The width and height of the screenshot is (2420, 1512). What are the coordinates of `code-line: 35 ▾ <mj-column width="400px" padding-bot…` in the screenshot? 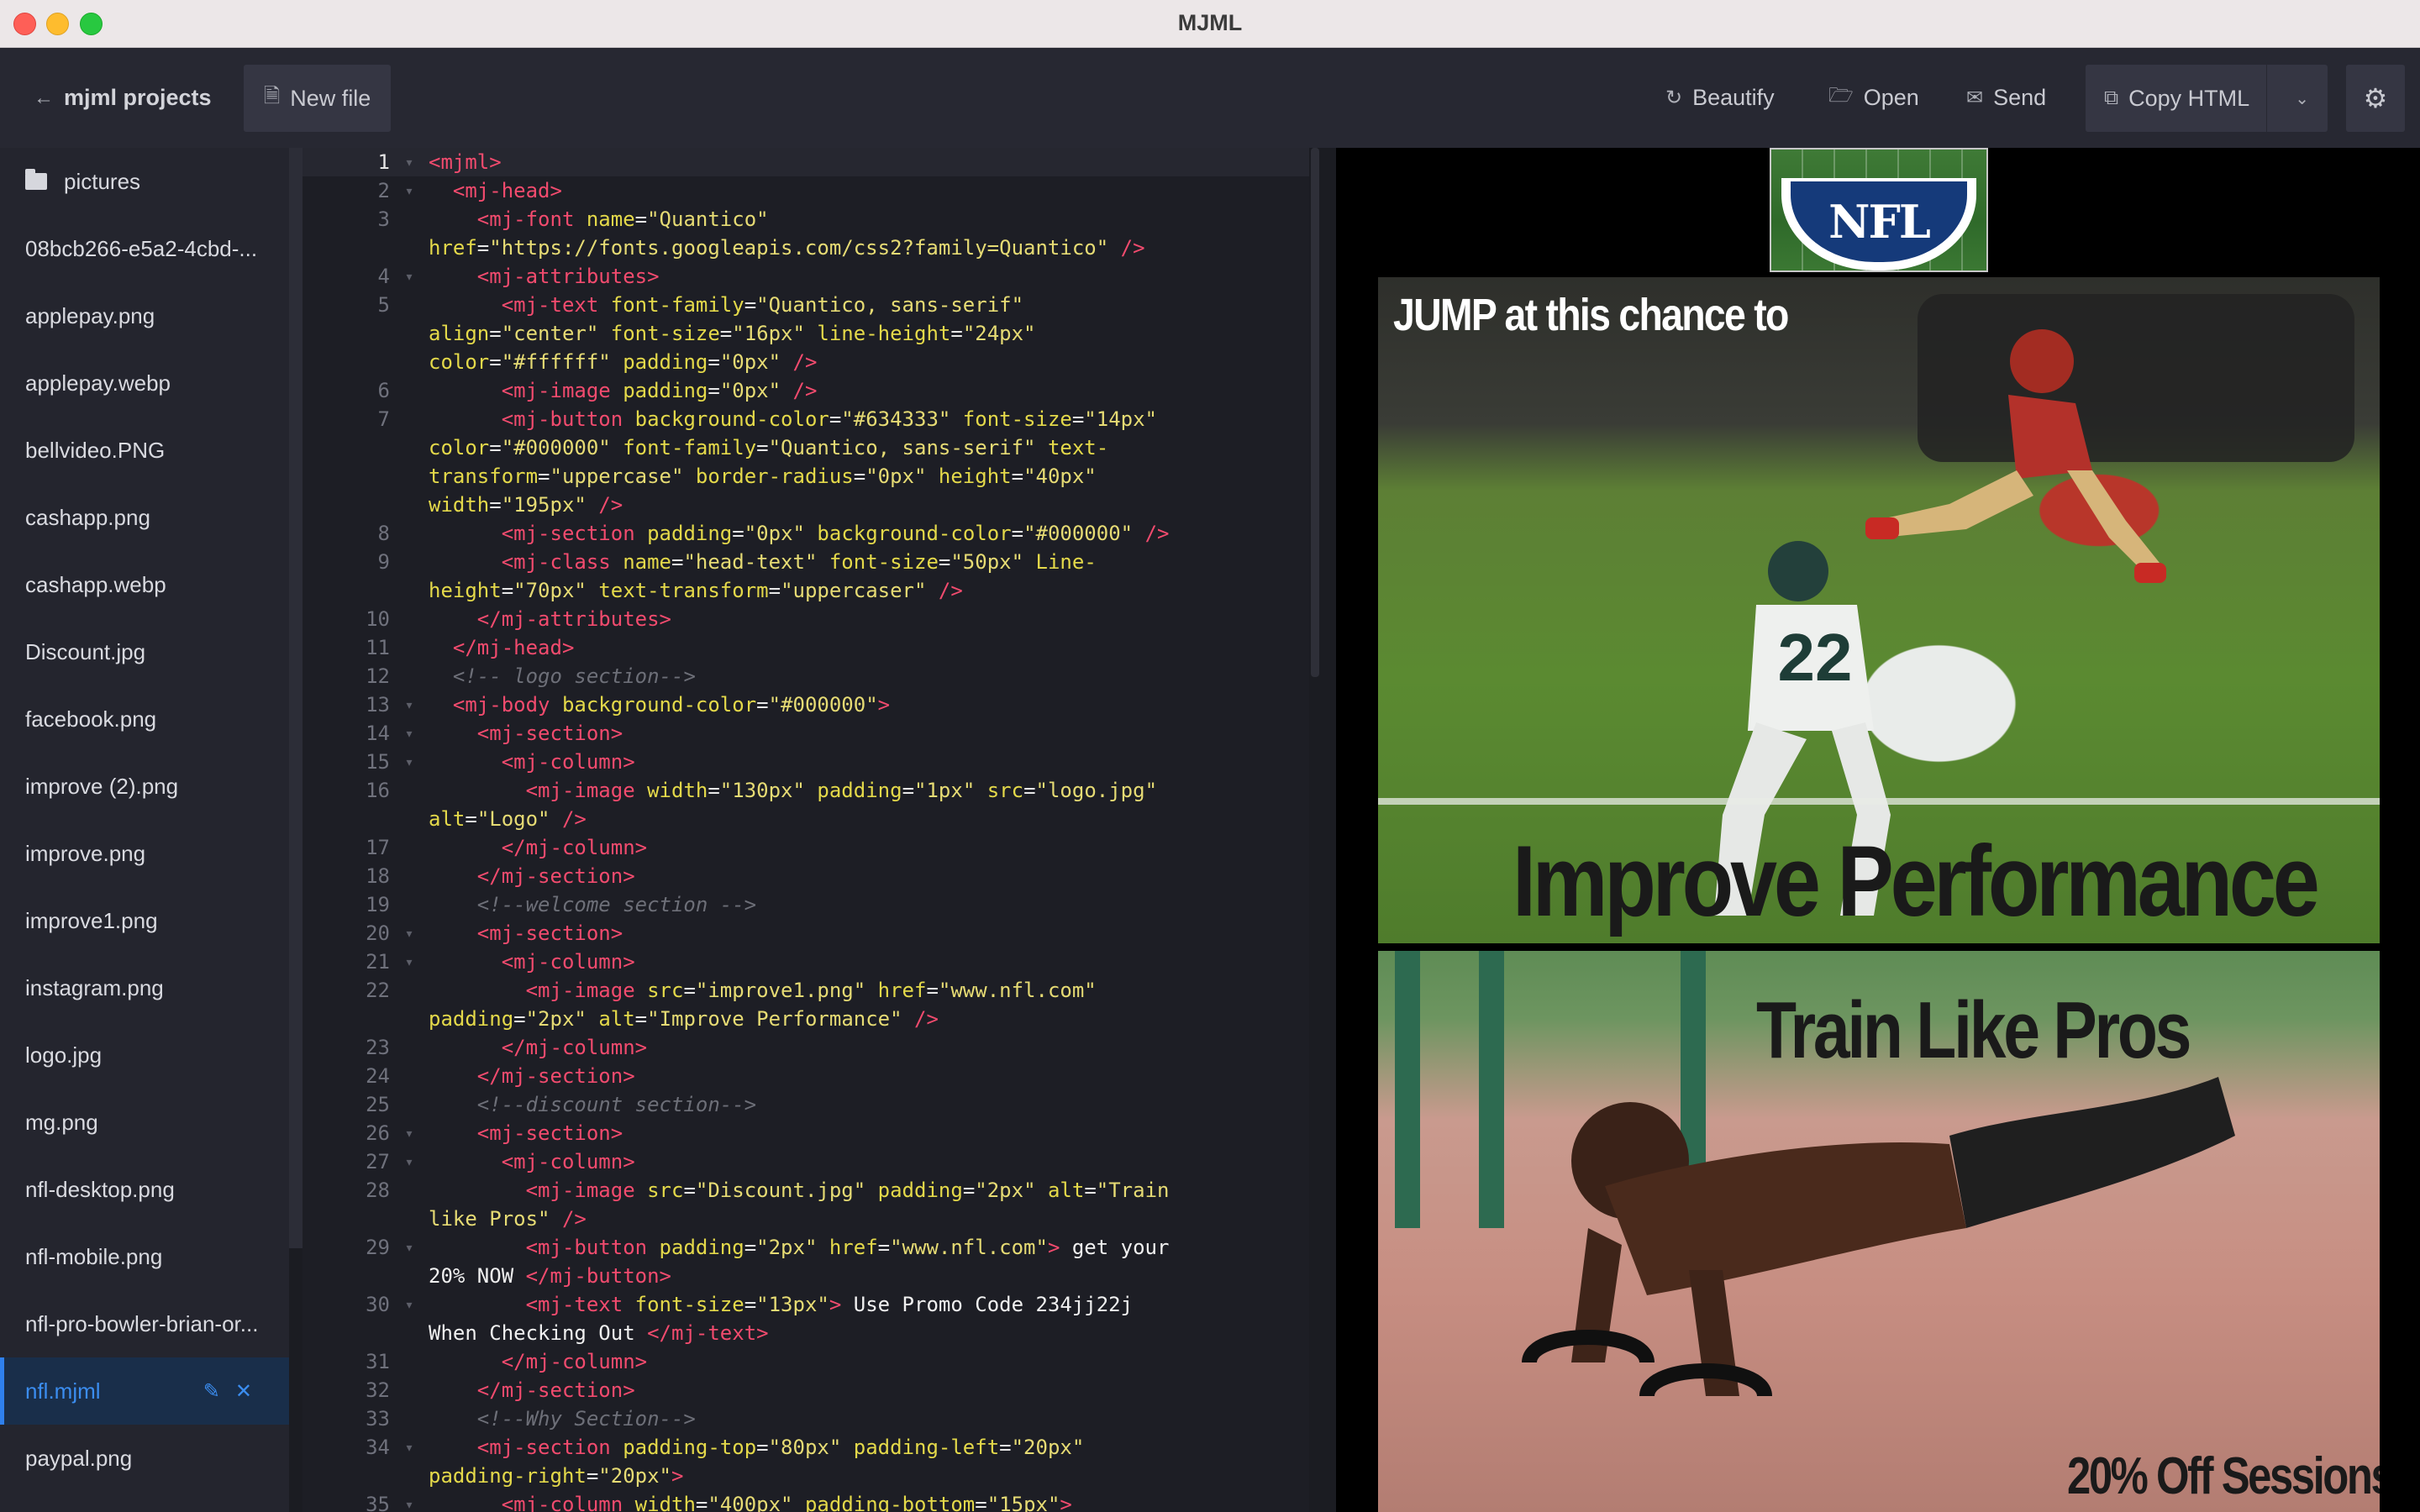 It's located at (805, 1501).